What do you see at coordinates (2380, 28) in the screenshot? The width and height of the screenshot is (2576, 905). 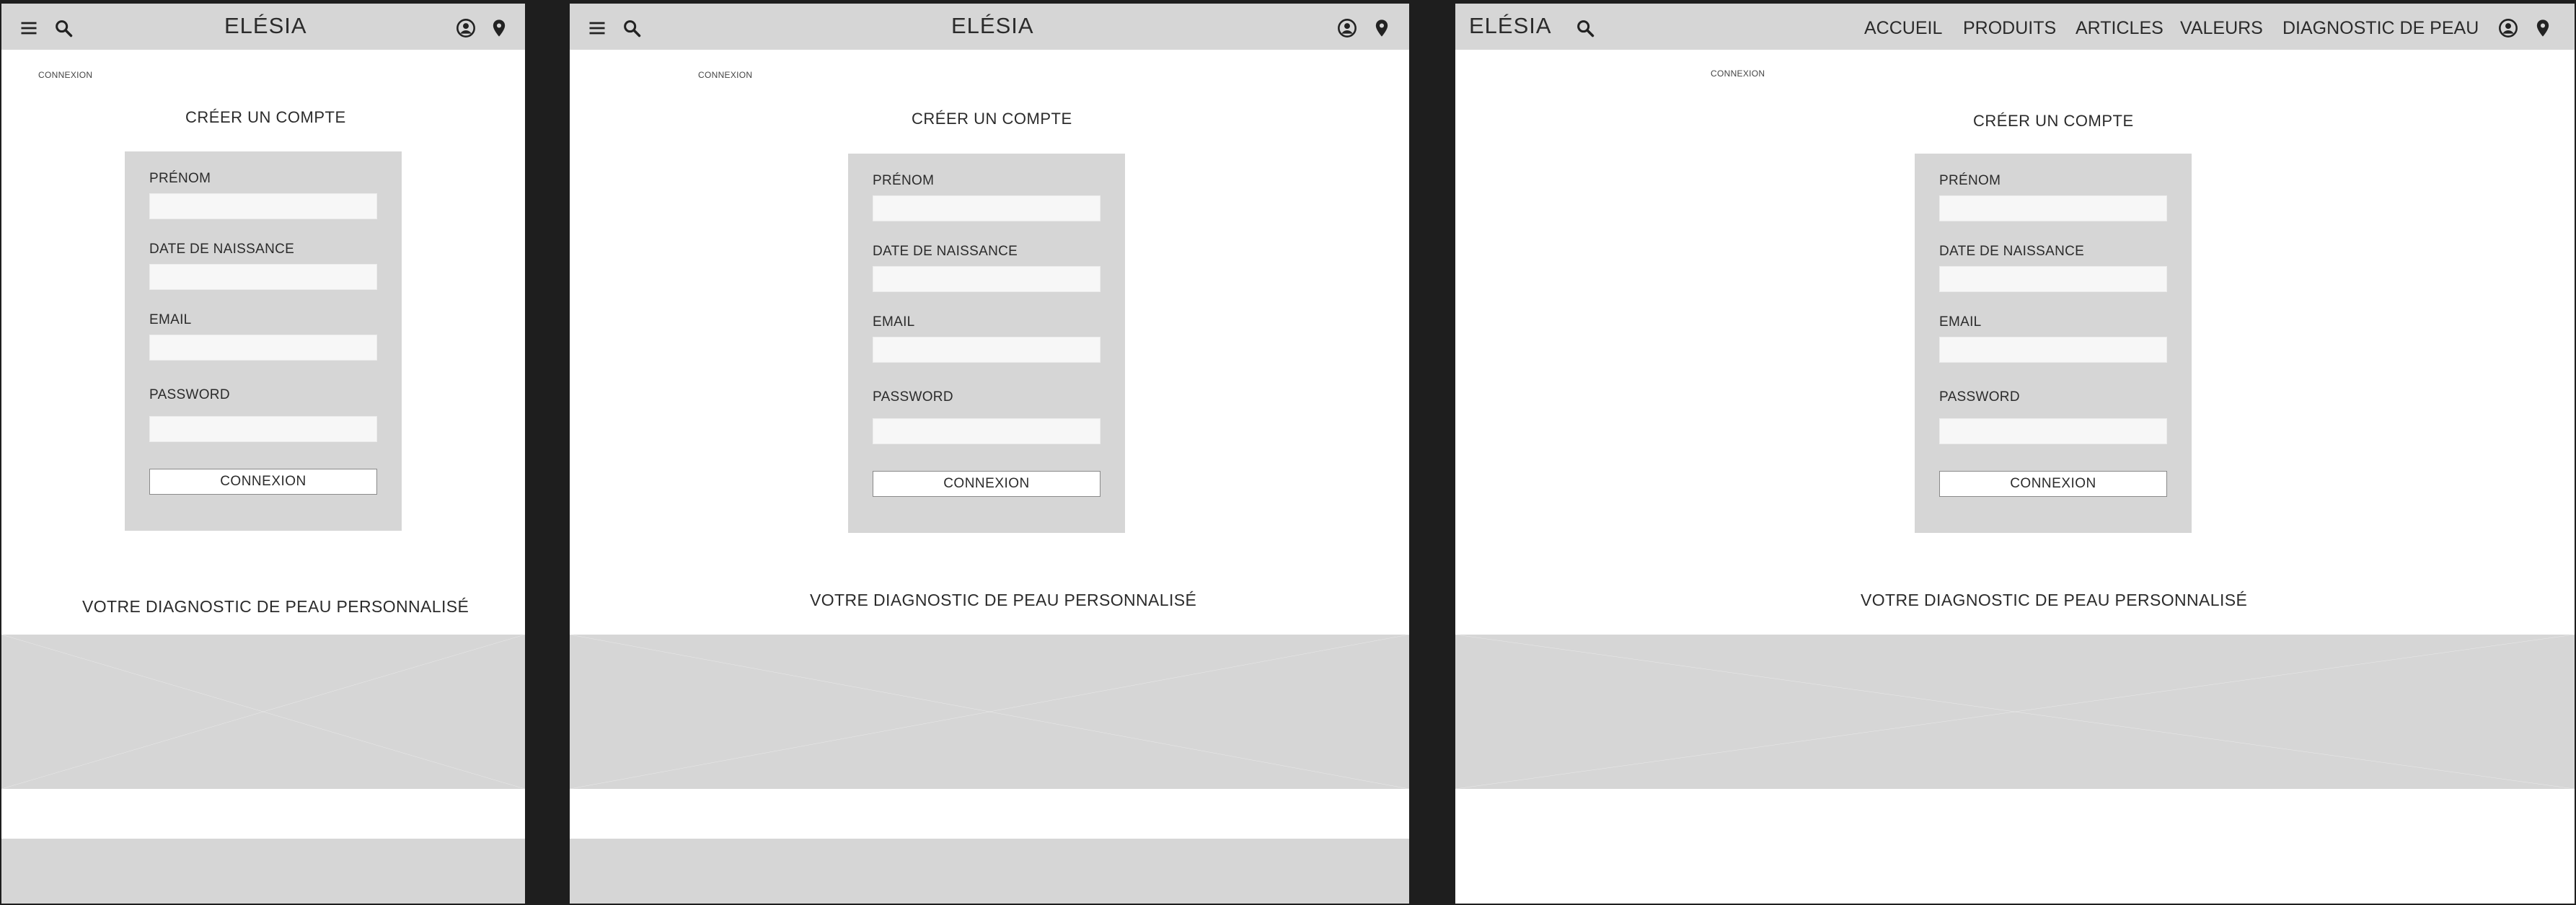 I see `nav-item-diagnostic: DIAGNOSTIC DE PEAU` at bounding box center [2380, 28].